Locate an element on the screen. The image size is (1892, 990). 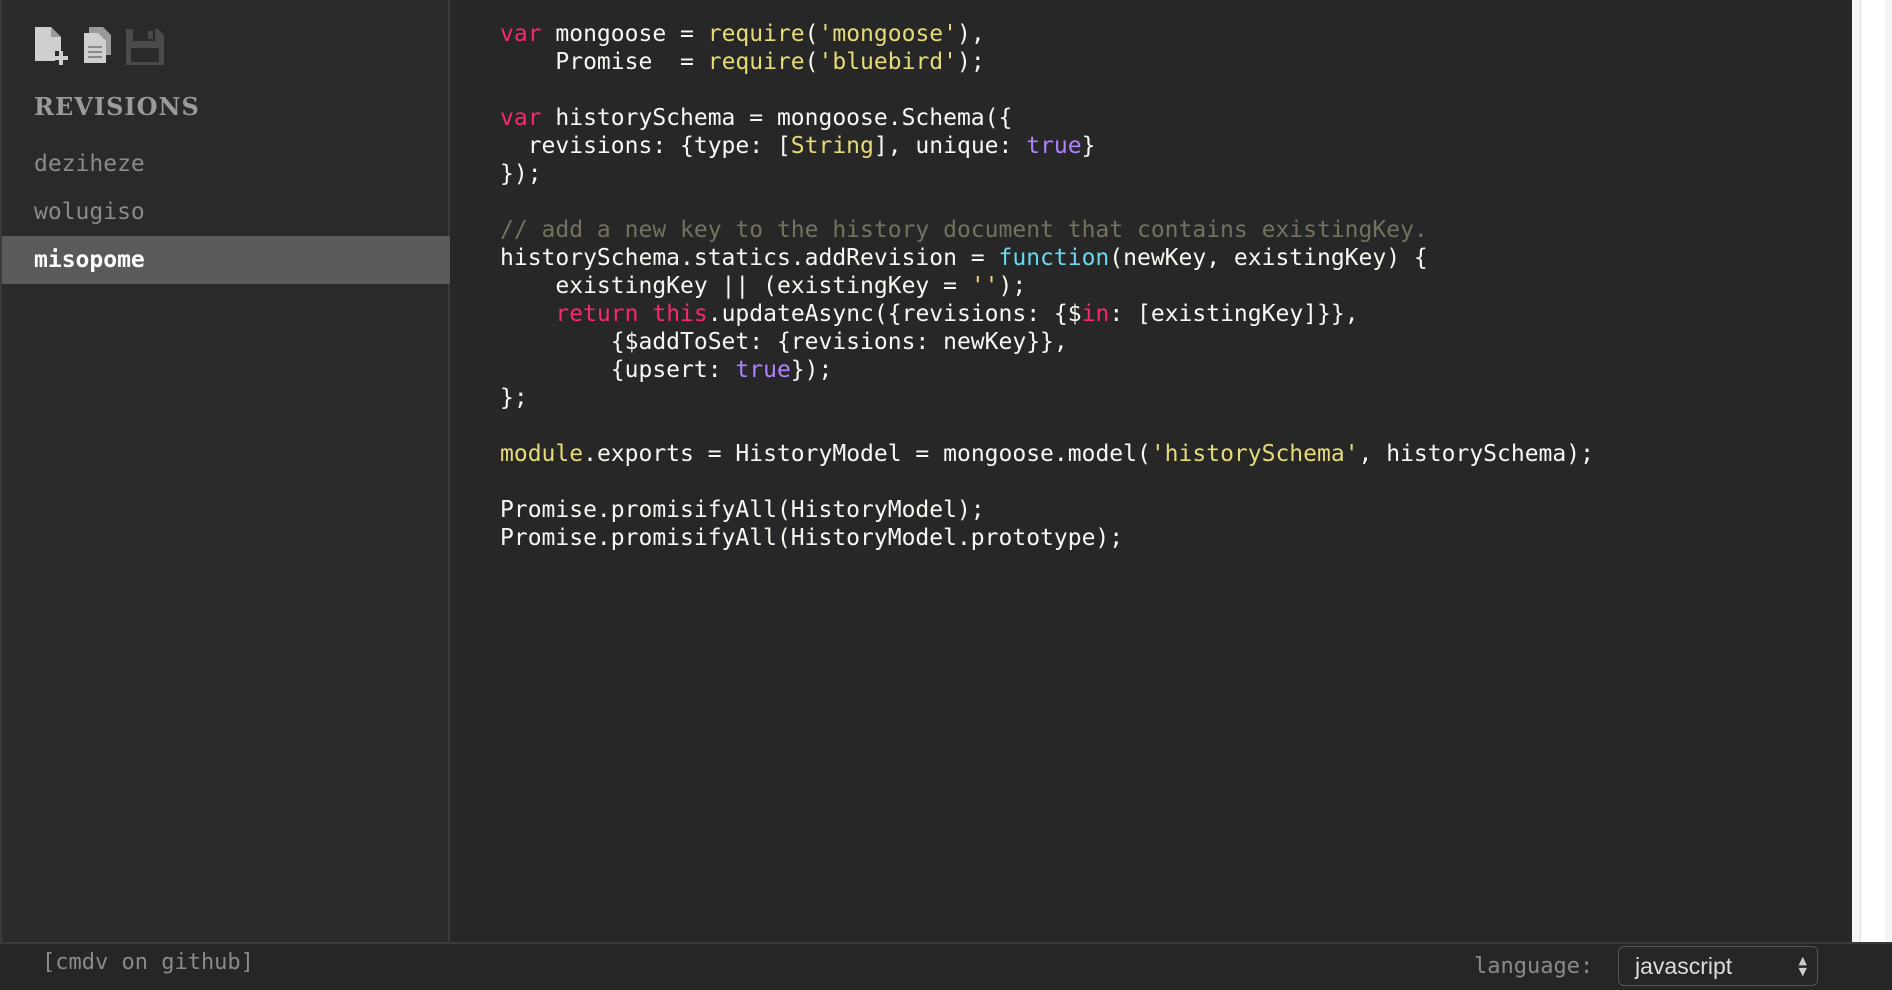
revision-item-wolugiso: wolugiso is located at coordinates (226, 212).